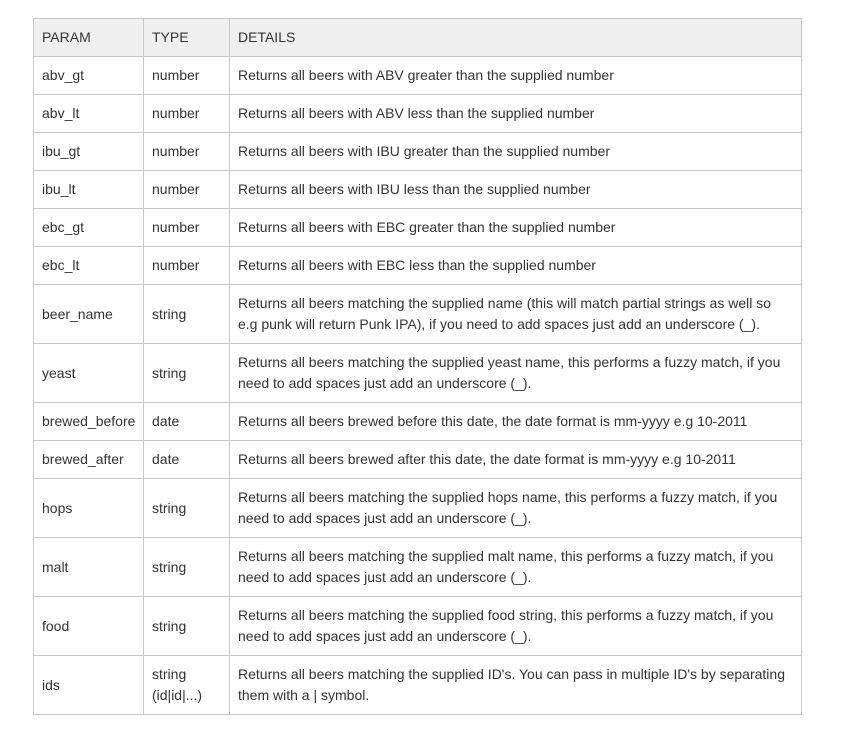  Describe the element at coordinates (88, 151) in the screenshot. I see `param-cell: ibu_gt` at that location.